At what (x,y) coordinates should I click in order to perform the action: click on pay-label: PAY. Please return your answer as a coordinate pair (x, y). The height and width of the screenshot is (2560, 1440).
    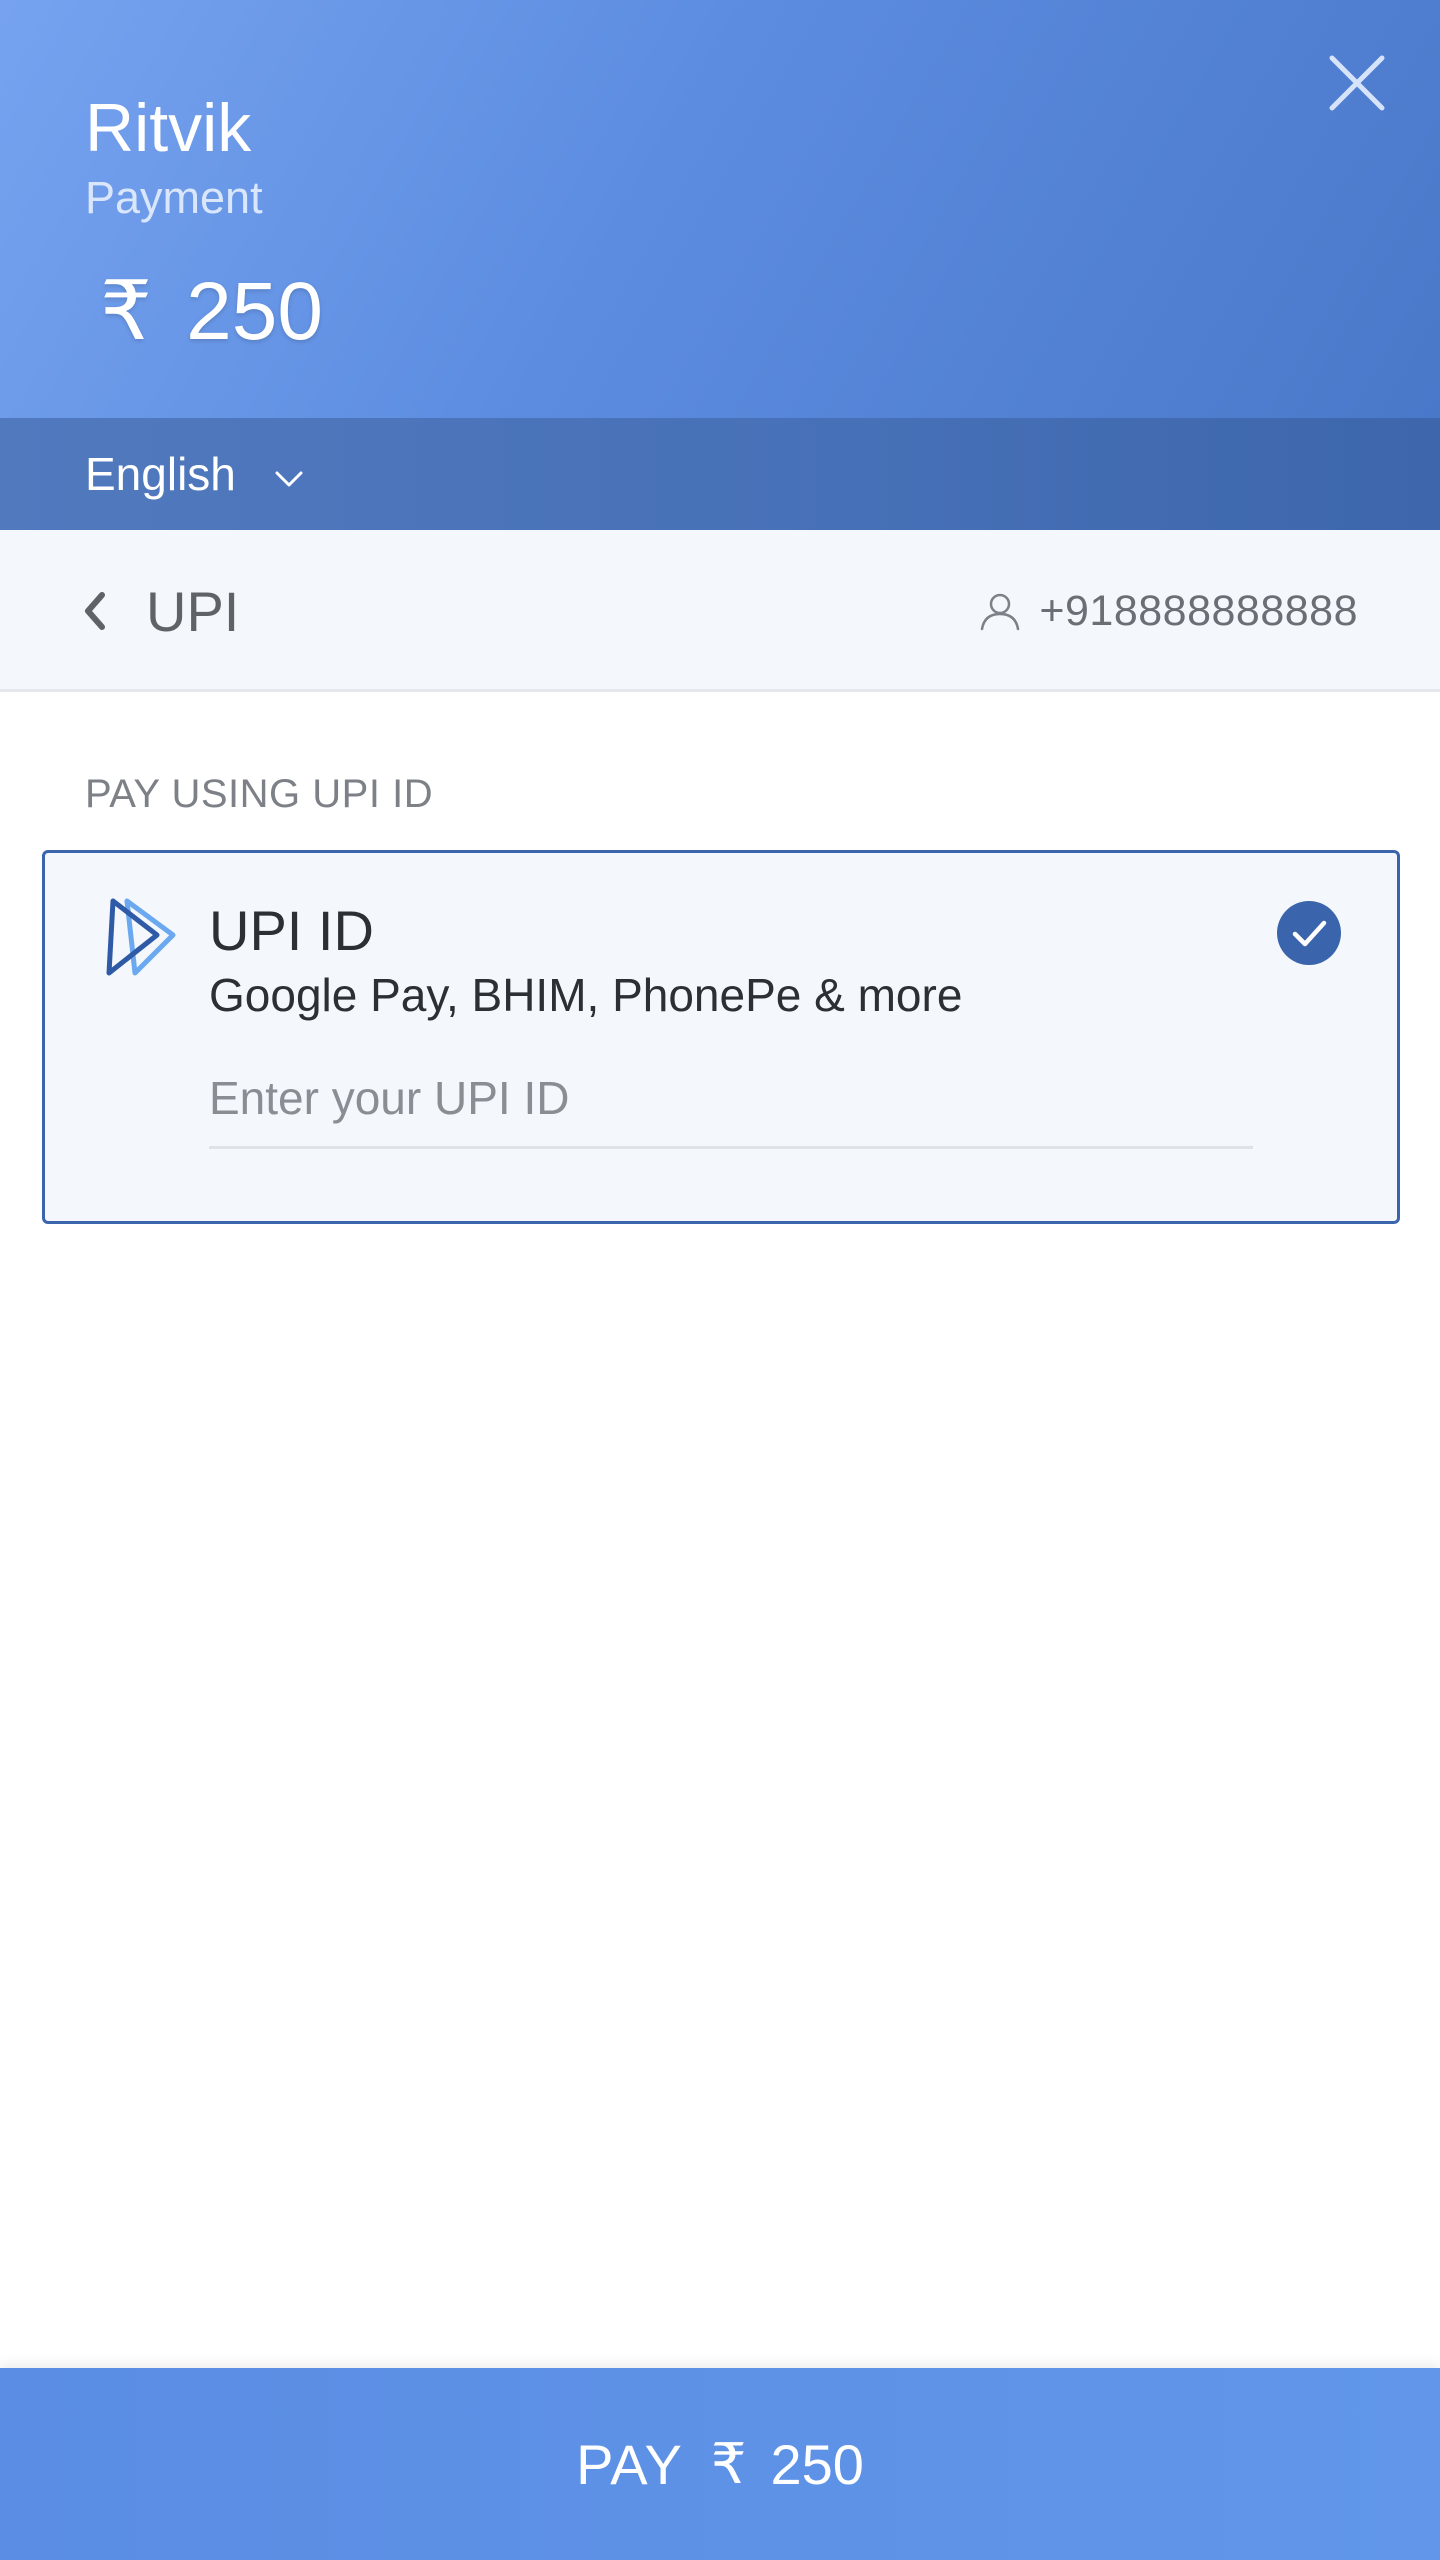
    Looking at the image, I should click on (629, 2464).